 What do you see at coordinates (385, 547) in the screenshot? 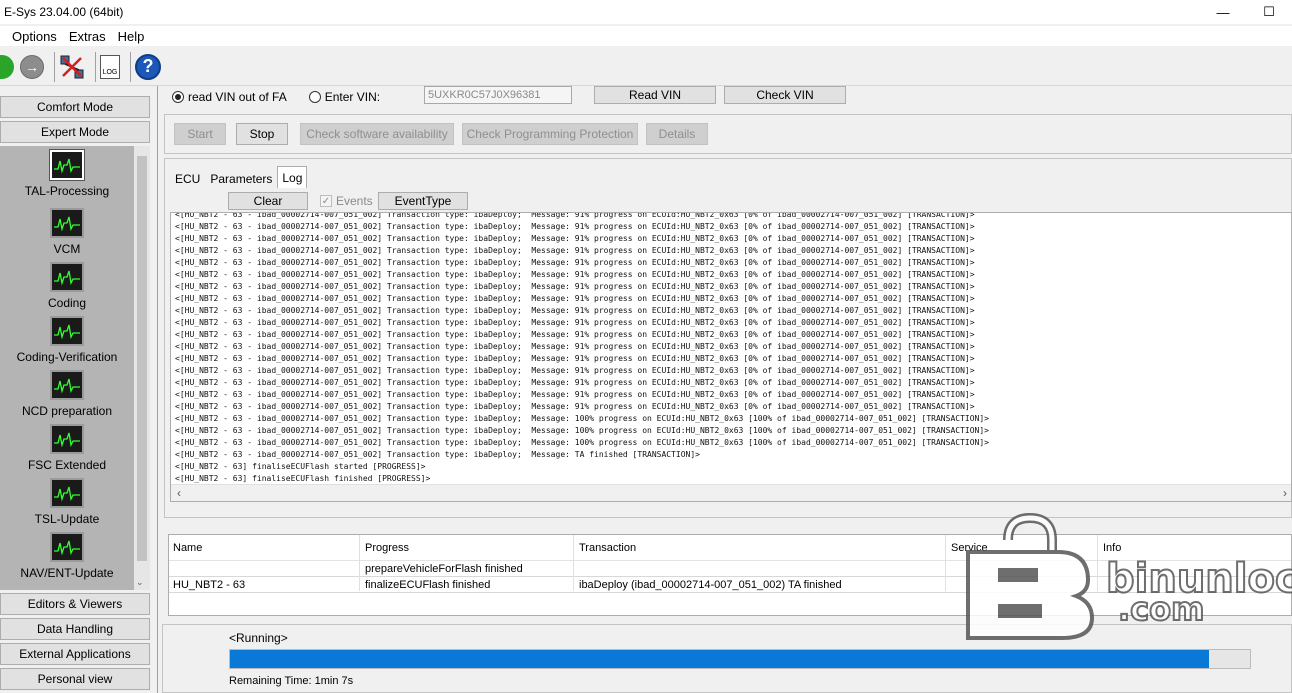
I see `col-progress: Progress` at bounding box center [385, 547].